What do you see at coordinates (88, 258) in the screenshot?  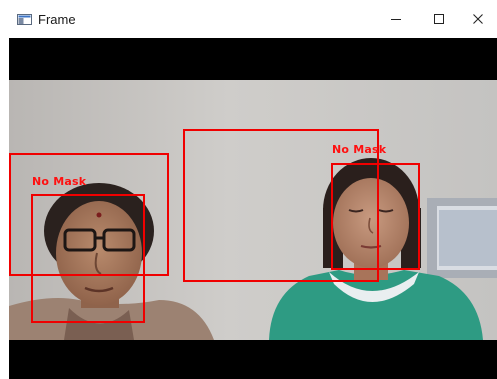 I see `face-box-left-inner` at bounding box center [88, 258].